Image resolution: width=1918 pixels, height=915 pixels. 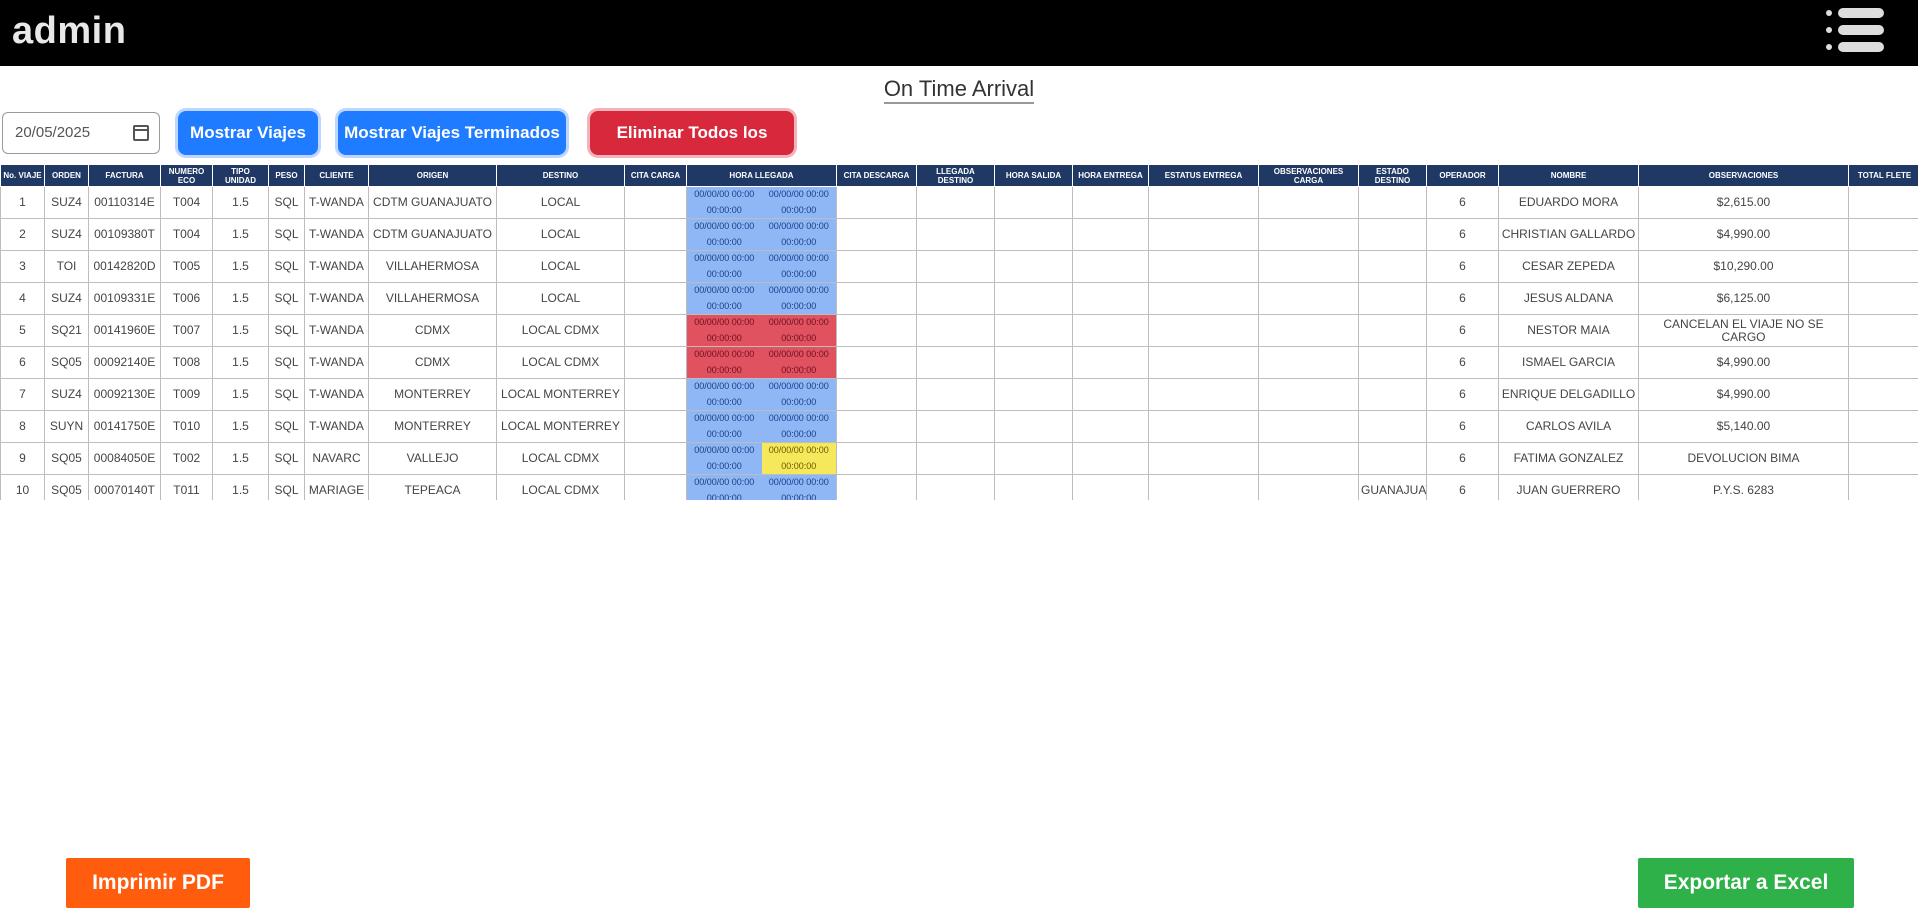 What do you see at coordinates (1110, 175) in the screenshot?
I see `column-header: HORA ENTREGA` at bounding box center [1110, 175].